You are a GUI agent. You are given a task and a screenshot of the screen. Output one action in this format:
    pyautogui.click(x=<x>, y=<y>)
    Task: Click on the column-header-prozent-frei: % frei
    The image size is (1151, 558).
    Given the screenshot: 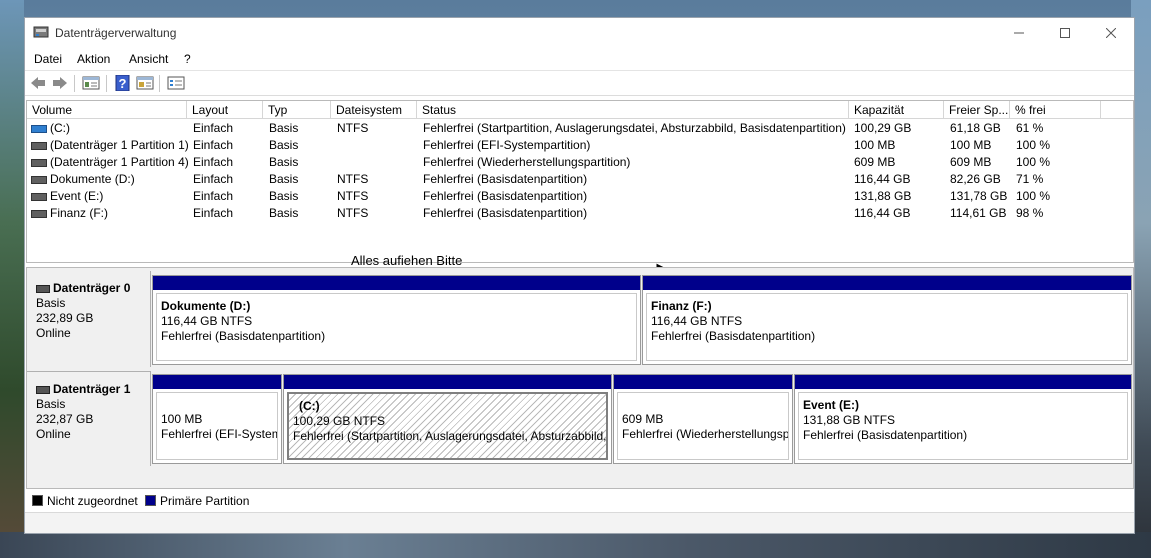 What is the action you would take?
    pyautogui.click(x=1055, y=110)
    